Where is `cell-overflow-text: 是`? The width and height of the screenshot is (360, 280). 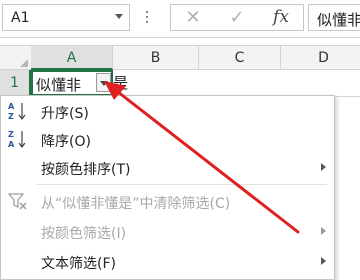 cell-overflow-text: 是 is located at coordinates (121, 83).